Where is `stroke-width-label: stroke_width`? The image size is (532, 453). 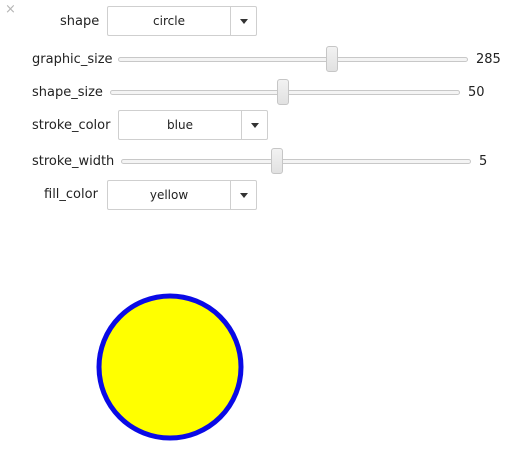 stroke-width-label: stroke_width is located at coordinates (73, 161).